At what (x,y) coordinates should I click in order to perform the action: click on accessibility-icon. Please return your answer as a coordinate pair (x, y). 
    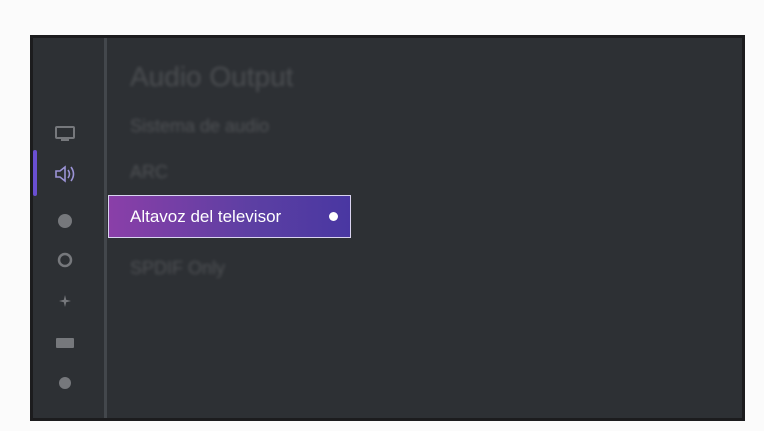
    Looking at the image, I should click on (65, 301).